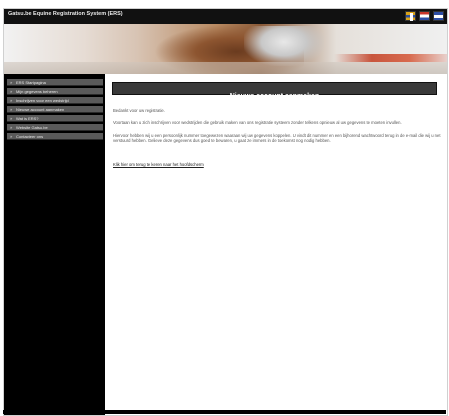 Image resolution: width=449 pixels, height=416 pixels. I want to click on sidebar-item-inschrijven: » Inschrijven voor een wedstrijd, so click(55, 100).